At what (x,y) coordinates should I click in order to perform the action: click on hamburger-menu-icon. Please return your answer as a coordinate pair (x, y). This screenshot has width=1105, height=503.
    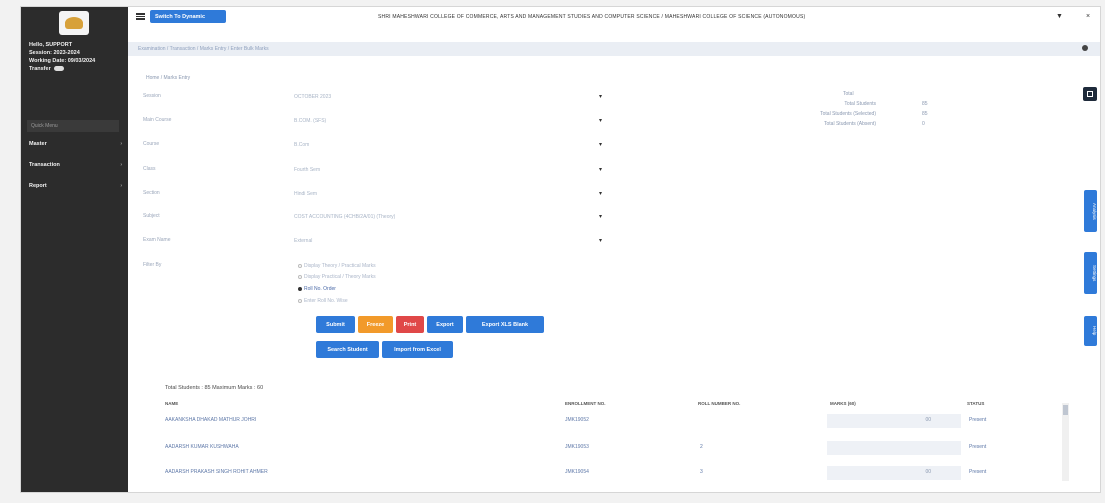
    Looking at the image, I should click on (140, 16).